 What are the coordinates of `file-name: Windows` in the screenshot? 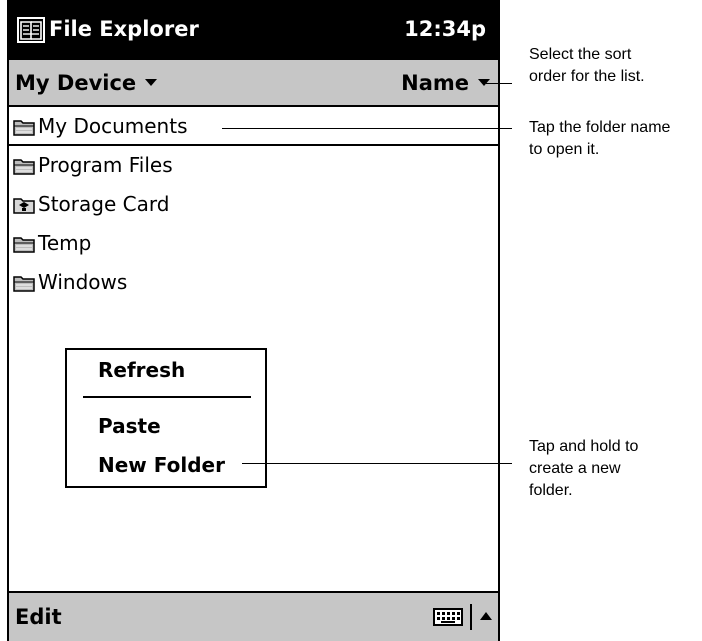 It's located at (83, 282).